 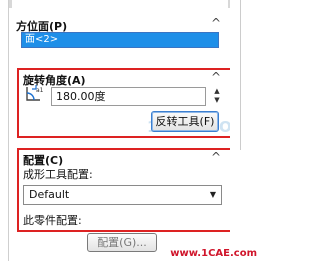 I want to click on watermark-text: www.1CAE.com, so click(x=213, y=253).